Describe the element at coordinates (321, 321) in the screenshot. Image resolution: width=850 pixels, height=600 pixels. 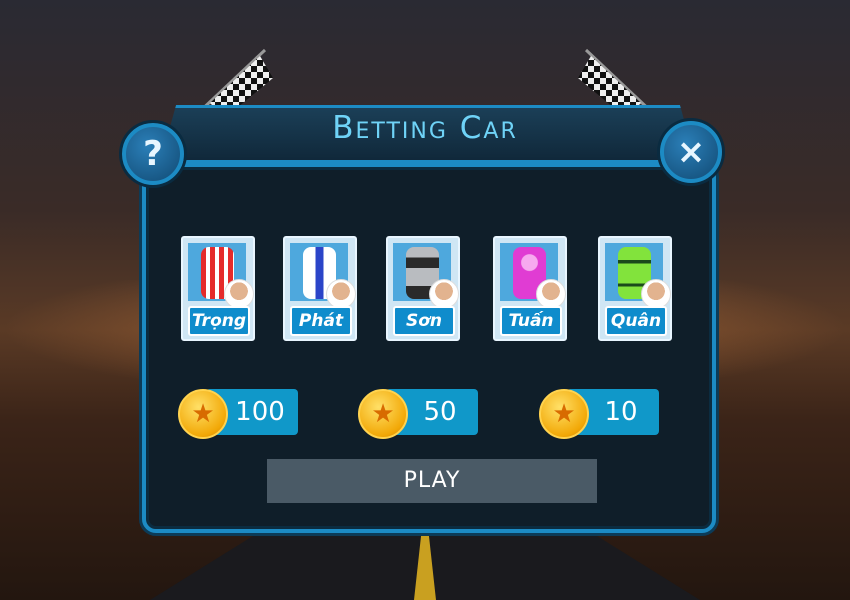
I see `car-name-label: Phát` at that location.